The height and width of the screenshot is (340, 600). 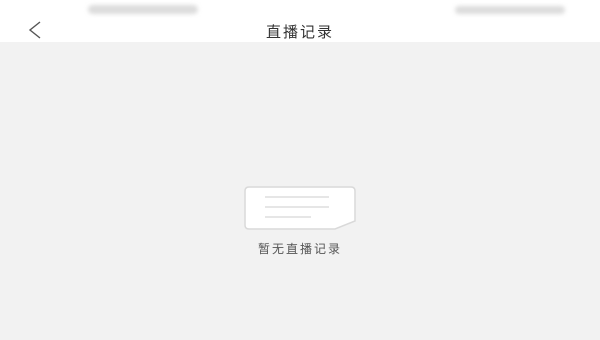 I want to click on status-bar, so click(x=300, y=10).